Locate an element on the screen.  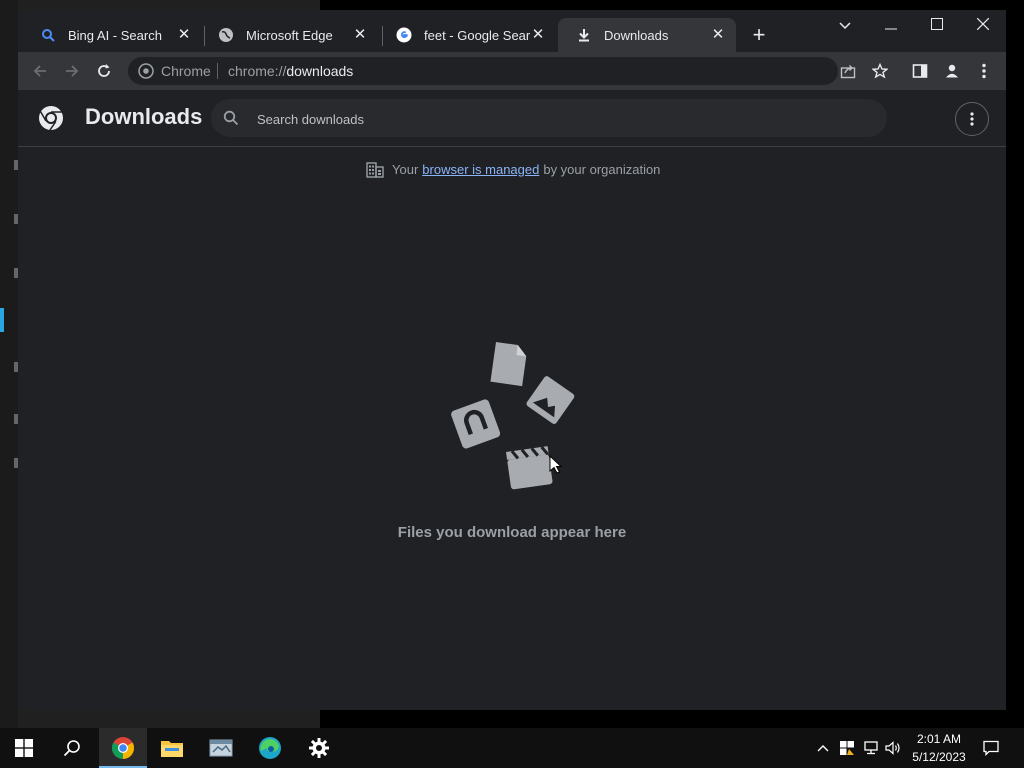
url-host: downloads is located at coordinates (320, 71).